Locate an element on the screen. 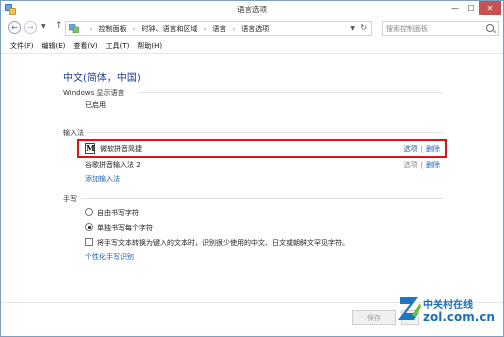 The height and width of the screenshot is (337, 504). window-title: 语言选项 is located at coordinates (252, 9).